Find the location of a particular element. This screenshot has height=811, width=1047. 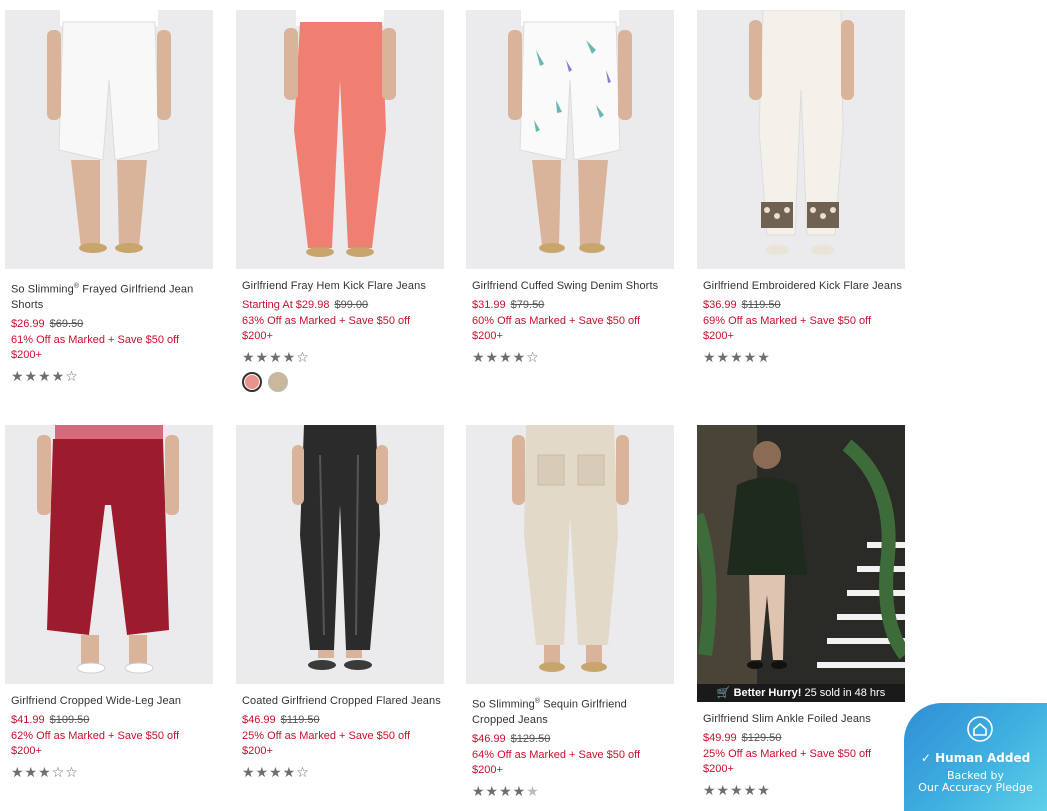

product-price: Starting At $29.98 $99.00 is located at coordinates (343, 305).